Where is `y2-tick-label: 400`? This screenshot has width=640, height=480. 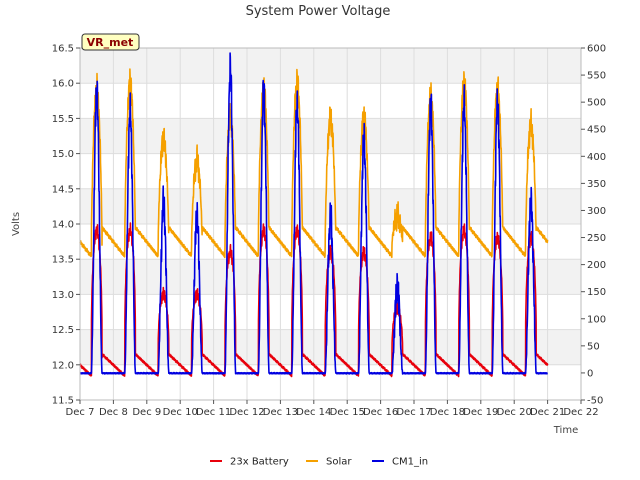 y2-tick-label: 400 is located at coordinates (596, 157).